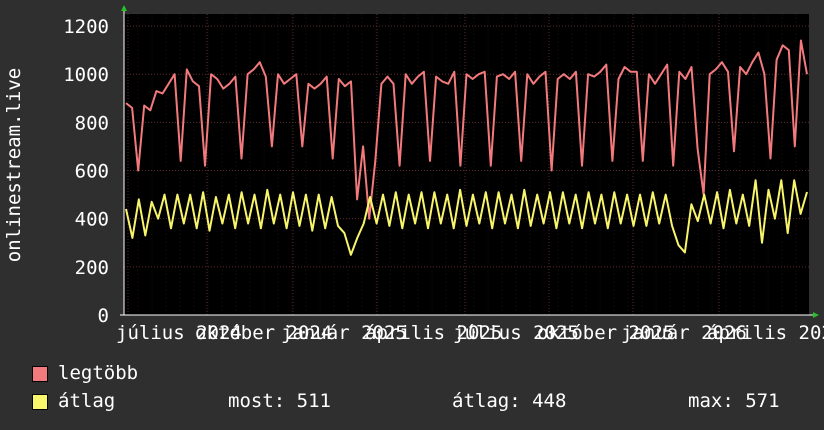 Image resolution: width=824 pixels, height=430 pixels. Describe the element at coordinates (420, 404) in the screenshot. I see `legend-row-avg: átlag most: 511 átlag: 448 max: 571` at that location.